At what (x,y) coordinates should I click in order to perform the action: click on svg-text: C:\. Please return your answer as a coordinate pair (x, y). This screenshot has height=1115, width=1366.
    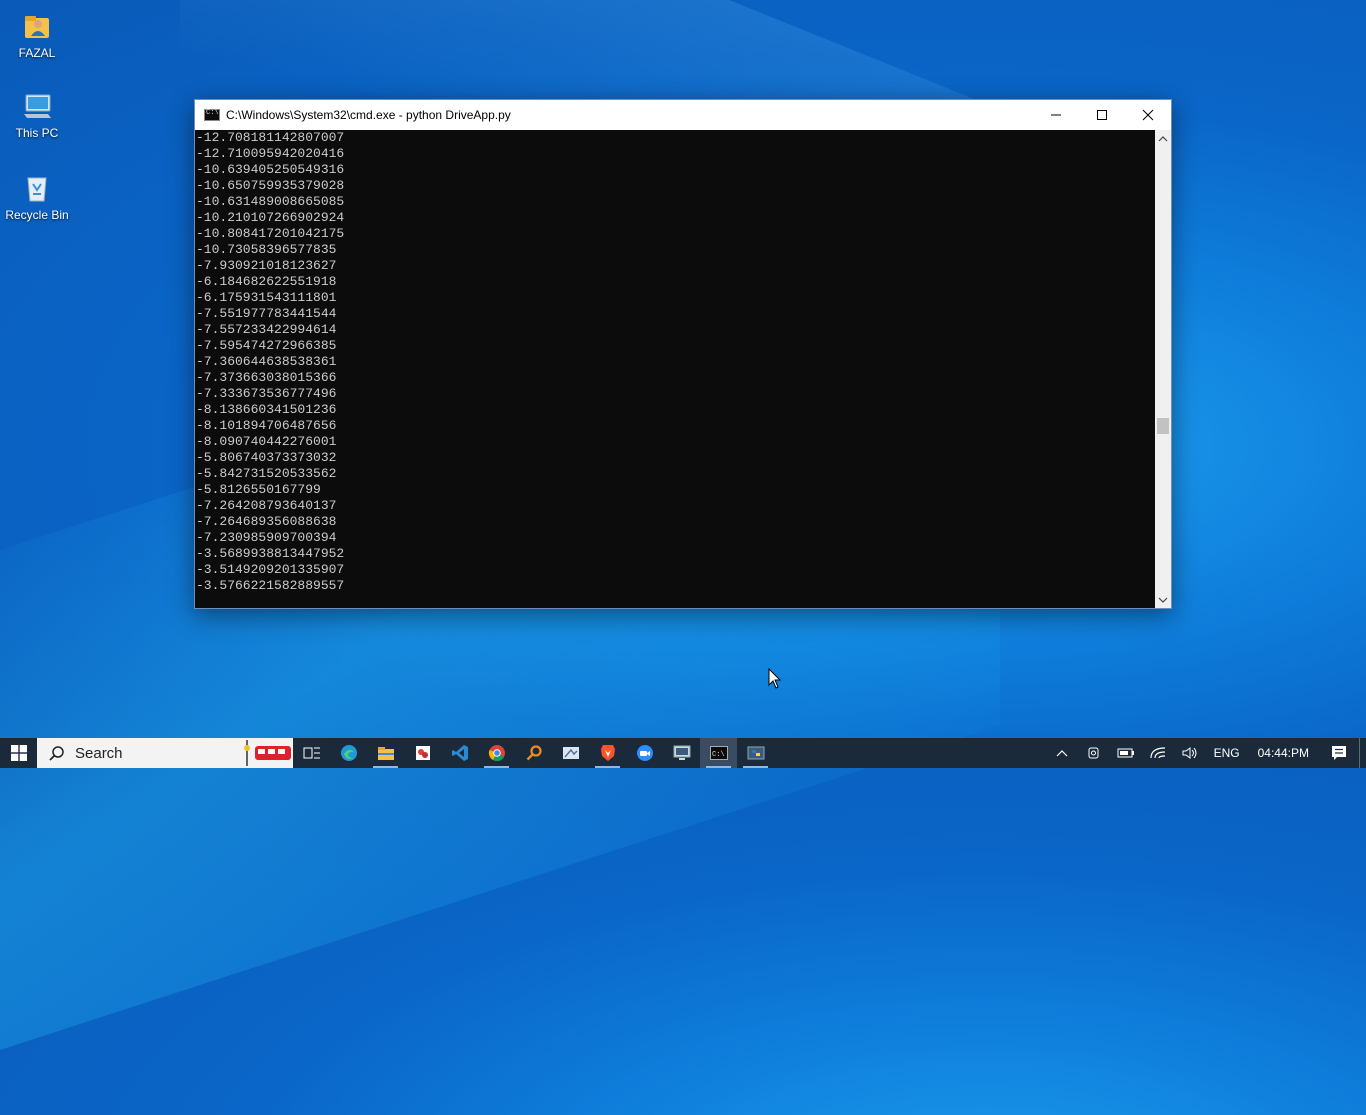
    Looking at the image, I should click on (718, 755).